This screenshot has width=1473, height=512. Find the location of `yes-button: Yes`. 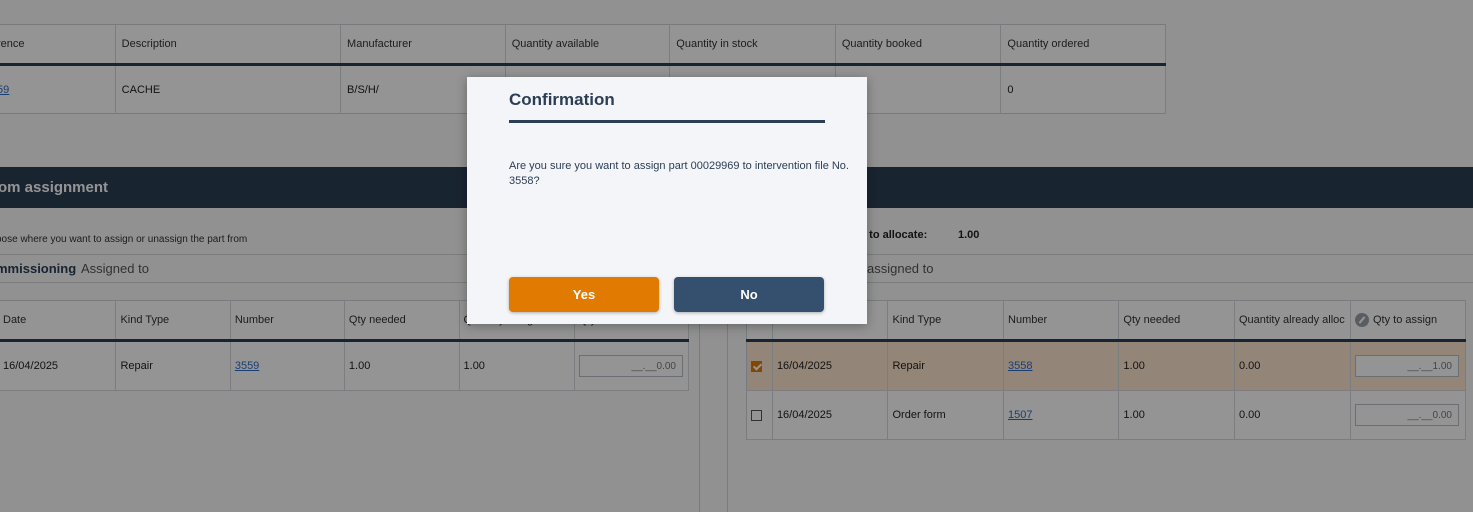

yes-button: Yes is located at coordinates (584, 294).